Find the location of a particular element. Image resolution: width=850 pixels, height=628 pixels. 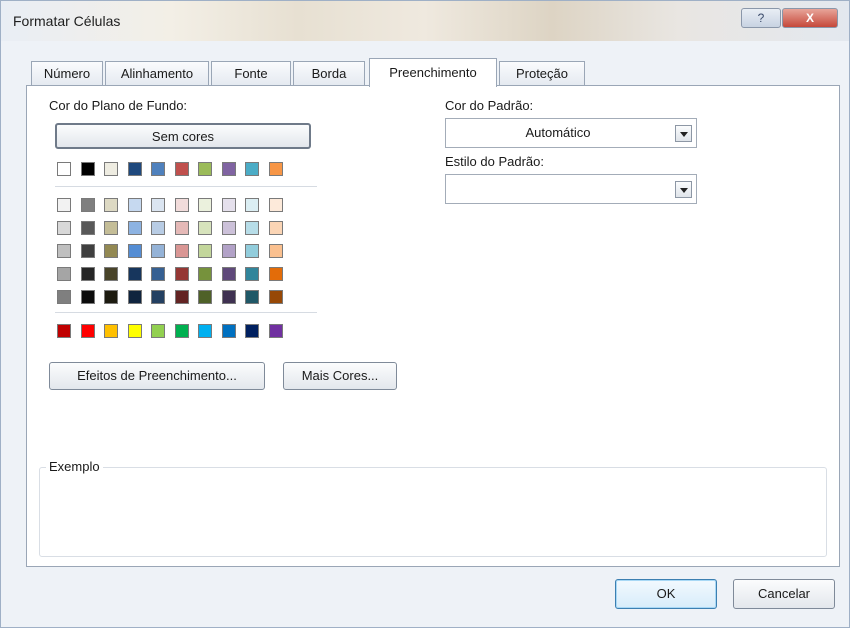

tab-protection: Proteção is located at coordinates (542, 73).